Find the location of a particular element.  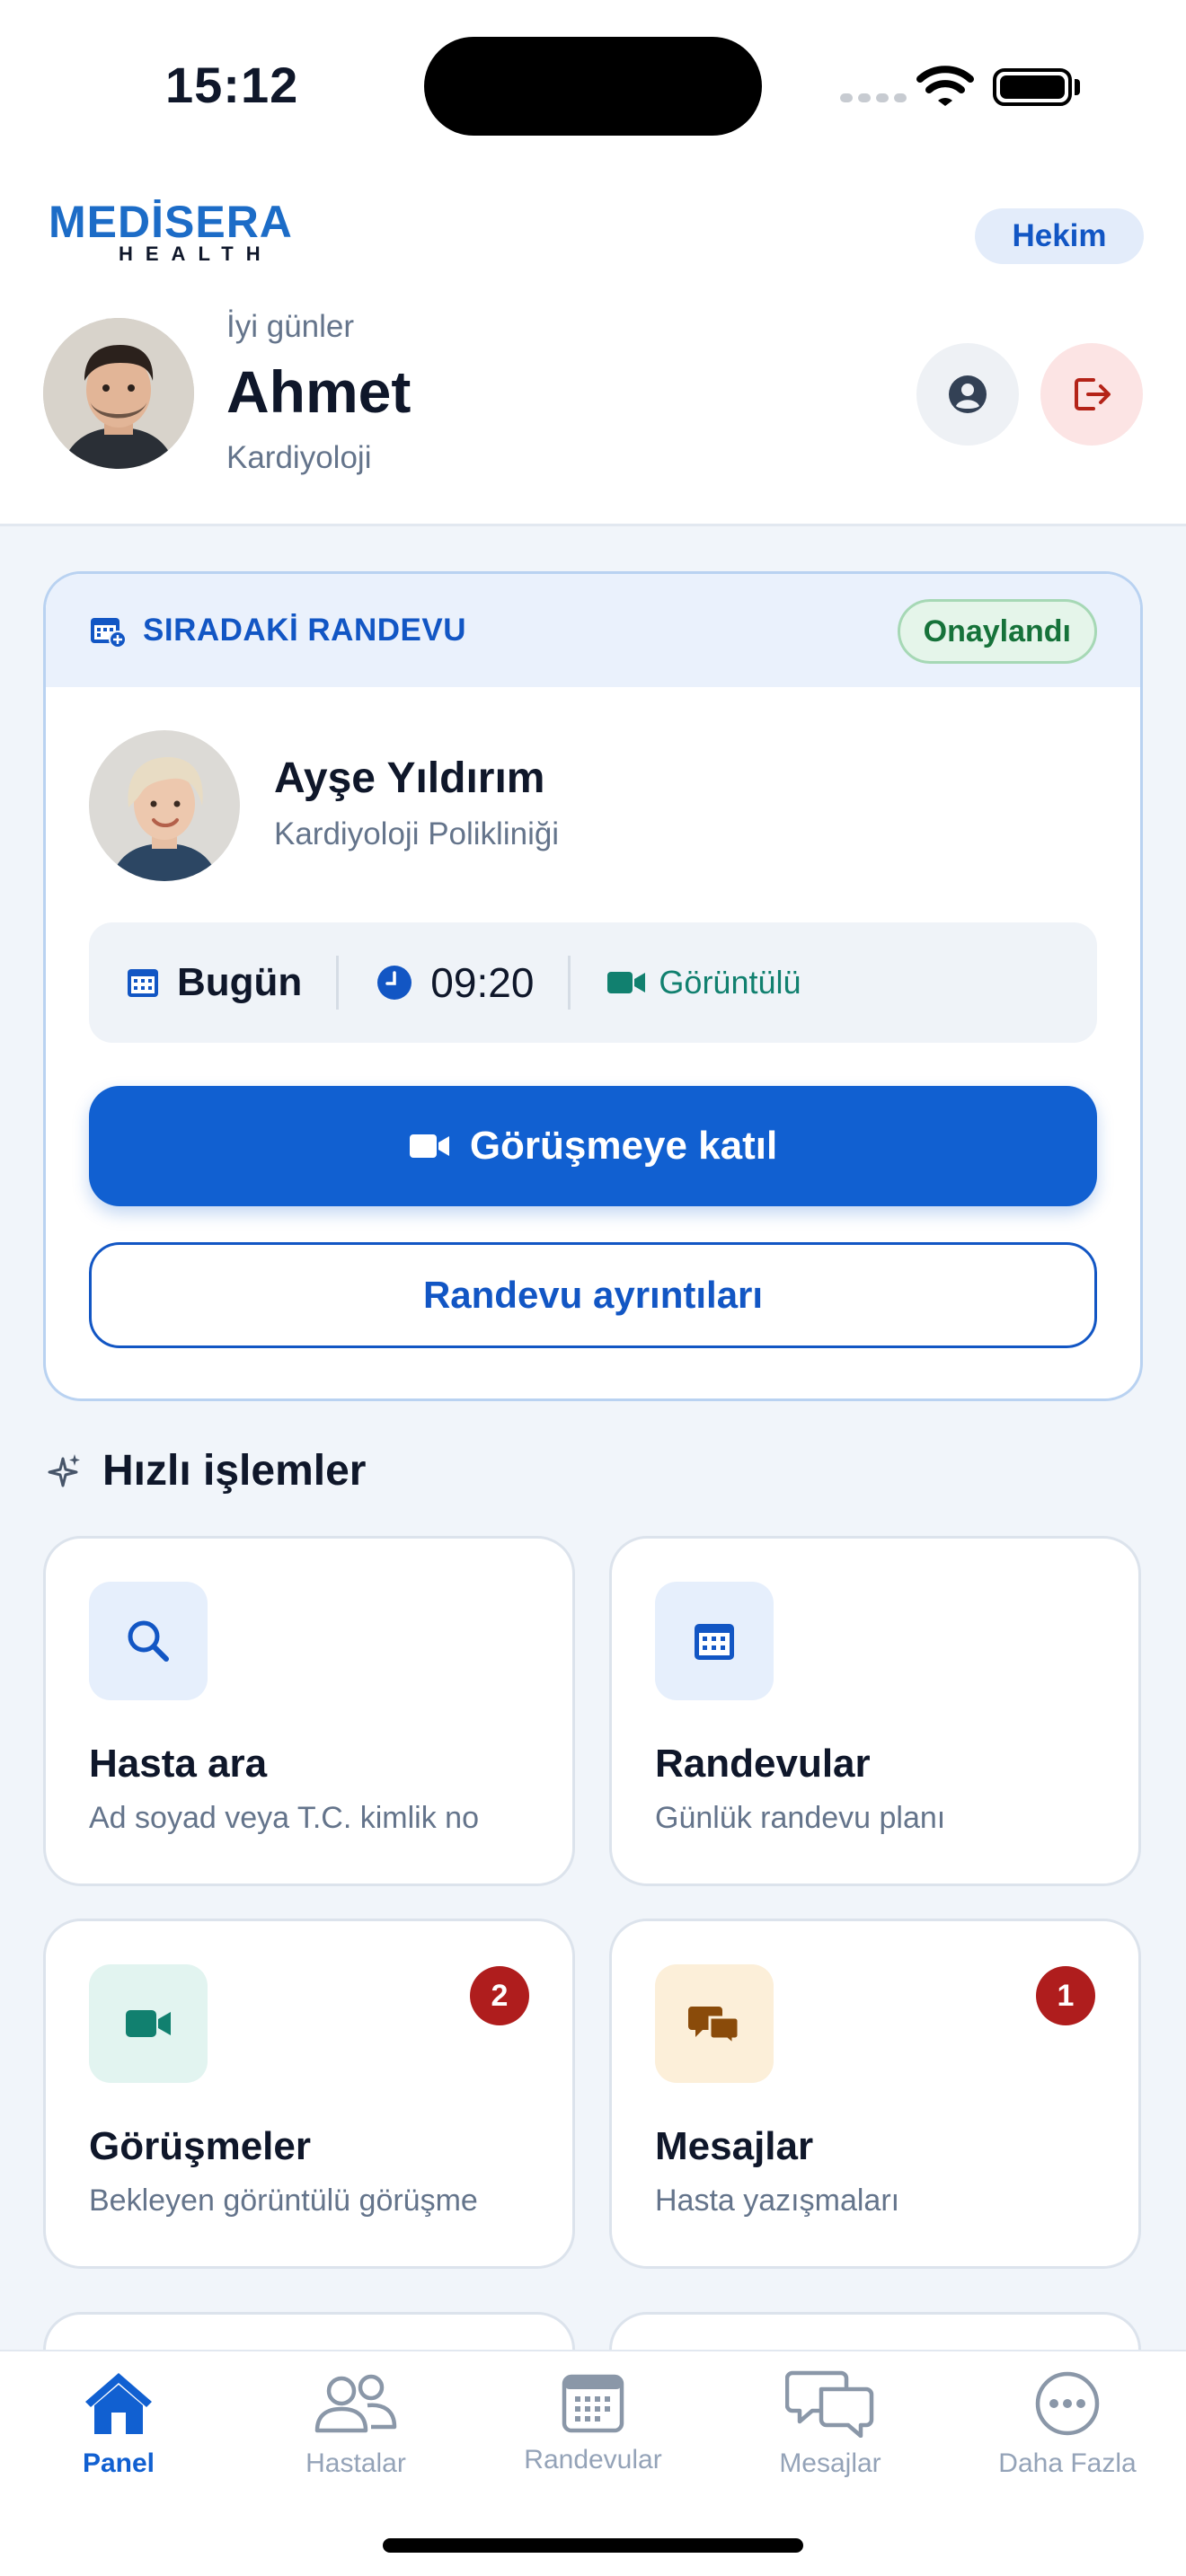

clock-icon is located at coordinates (394, 983).